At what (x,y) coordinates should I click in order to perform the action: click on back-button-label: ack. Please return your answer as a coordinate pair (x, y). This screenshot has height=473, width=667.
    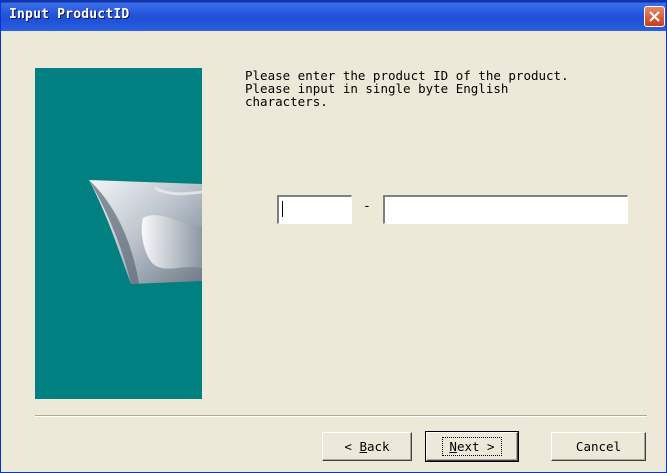
    Looking at the image, I should click on (378, 446).